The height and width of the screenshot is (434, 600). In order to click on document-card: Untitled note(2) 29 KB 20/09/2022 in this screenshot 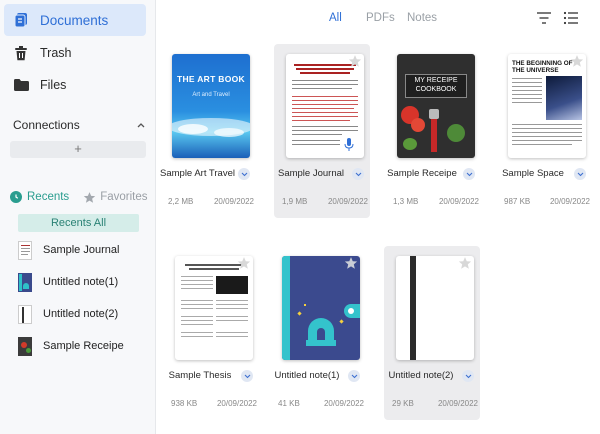, I will do `click(432, 333)`.